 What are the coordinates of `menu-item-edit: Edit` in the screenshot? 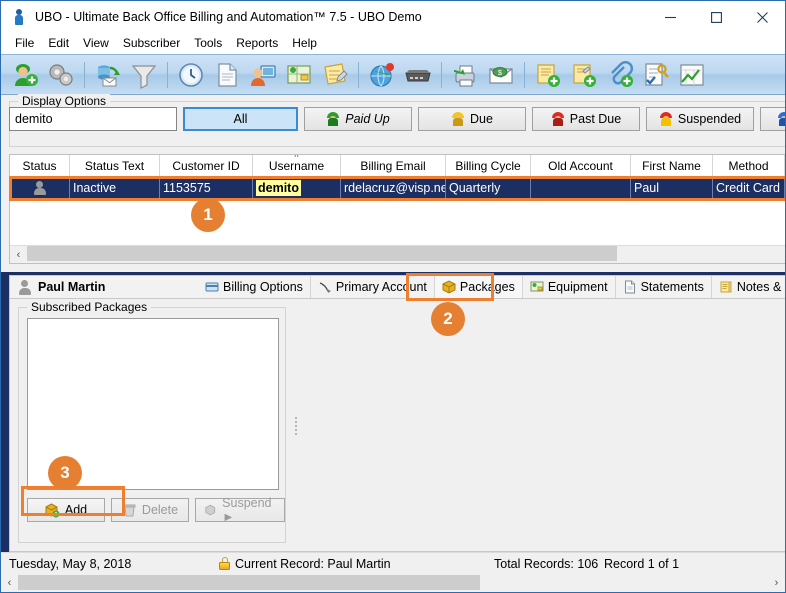 It's located at (58, 43).